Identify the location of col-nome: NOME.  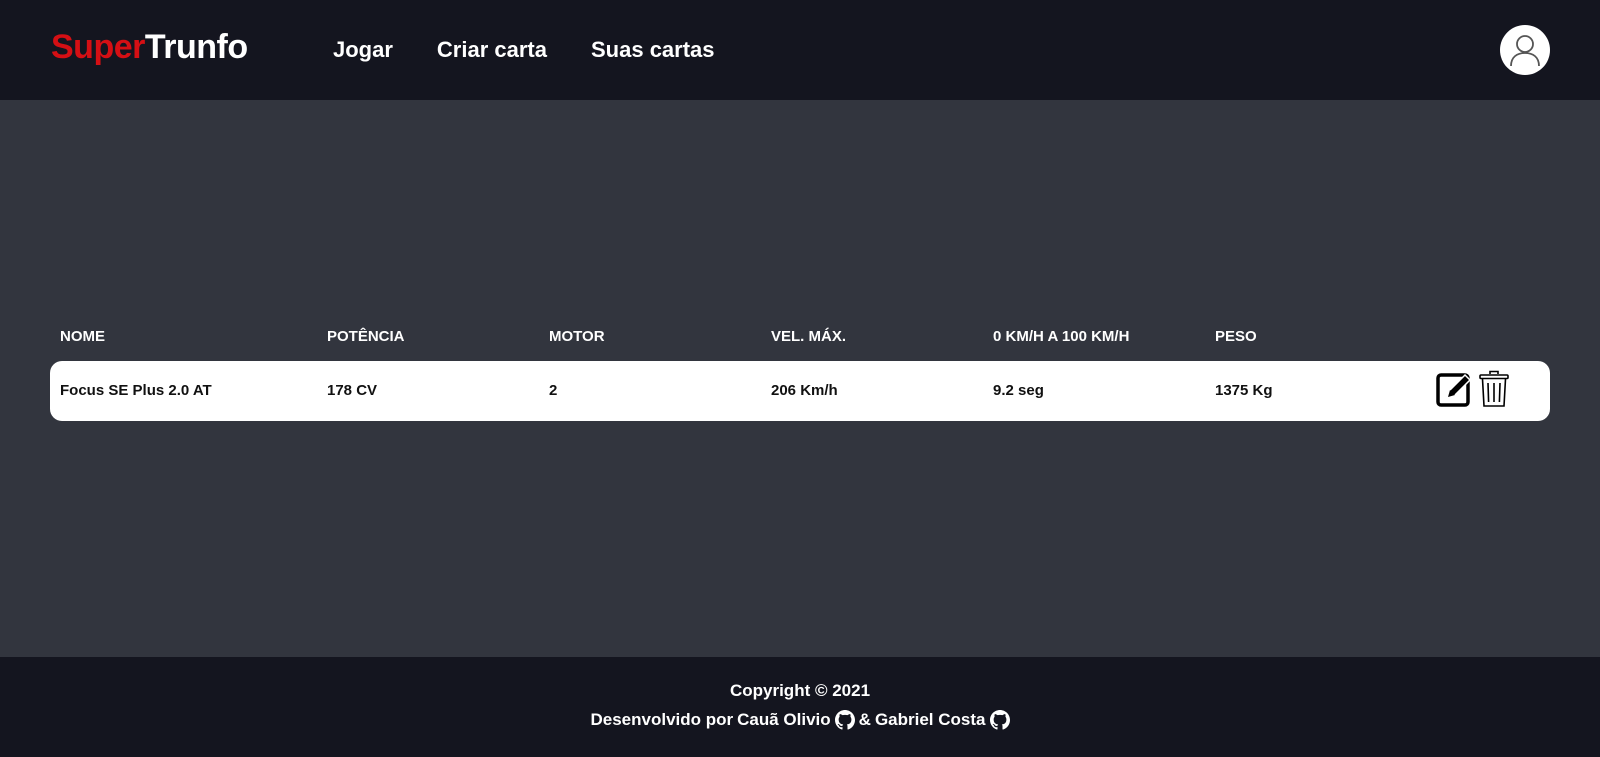
(82, 336).